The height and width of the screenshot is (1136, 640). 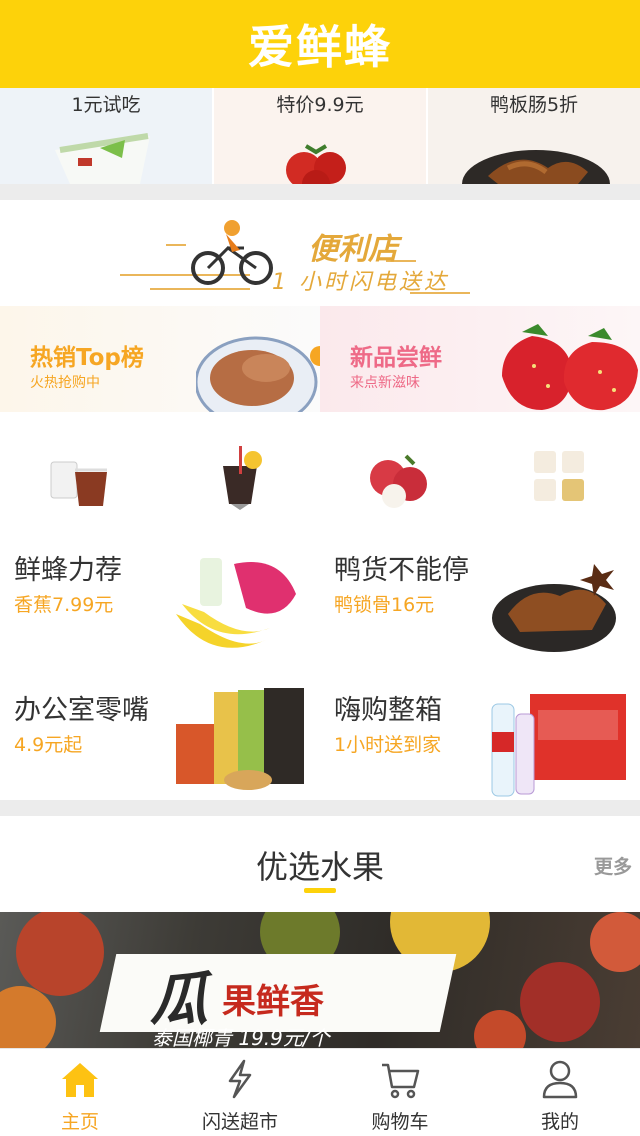 I want to click on home-icon, so click(x=80, y=1080).